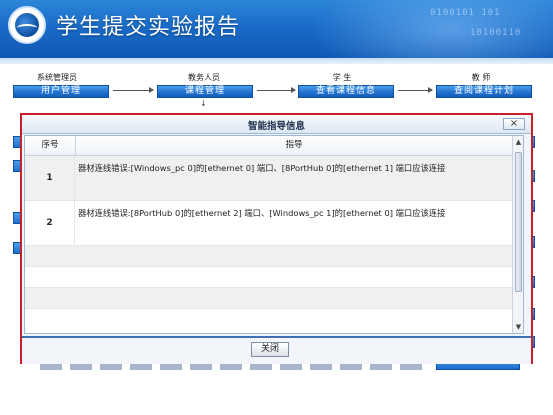 This screenshot has width=553, height=415. I want to click on close-button: 关闭, so click(270, 349).